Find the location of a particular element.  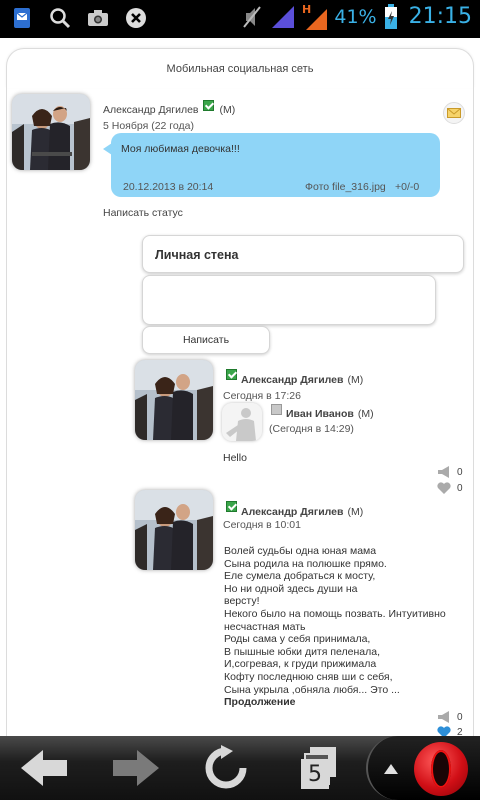

wall-submit-label: Написать is located at coordinates (206, 340).